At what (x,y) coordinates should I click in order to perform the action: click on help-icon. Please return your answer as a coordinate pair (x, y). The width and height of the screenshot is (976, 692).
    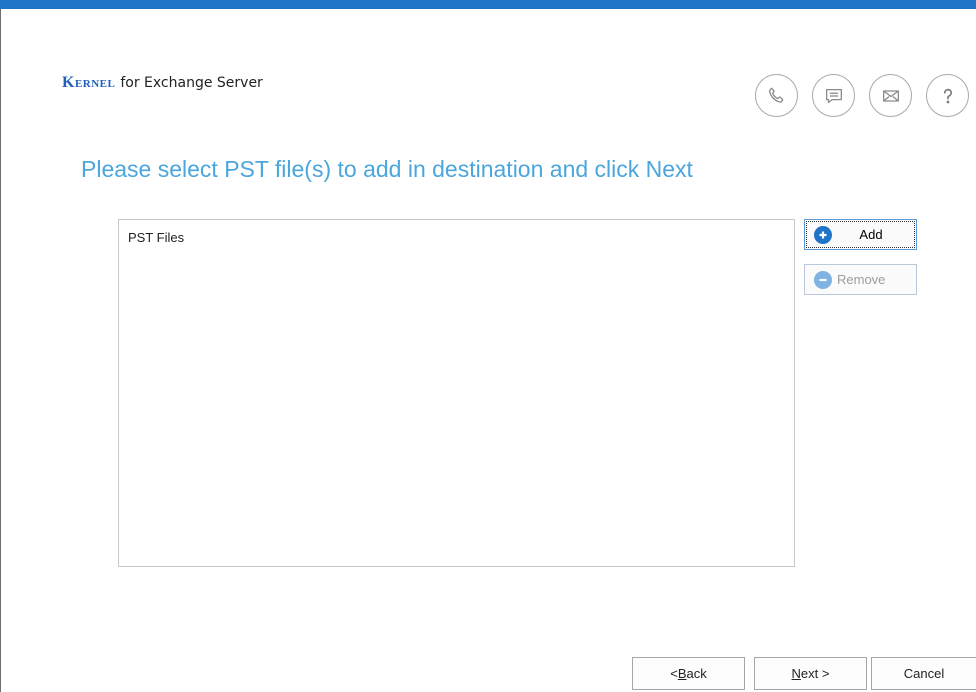
    Looking at the image, I should click on (947, 95).